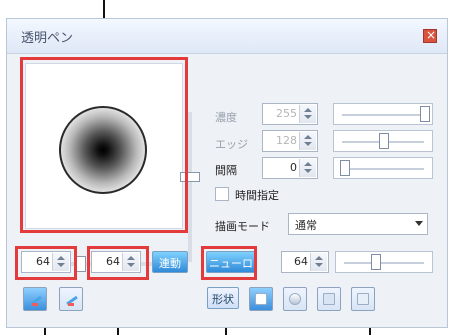 Image resolution: width=454 pixels, height=335 pixels. What do you see at coordinates (318, 262) in the screenshot?
I see `size-spin-buttons` at bounding box center [318, 262].